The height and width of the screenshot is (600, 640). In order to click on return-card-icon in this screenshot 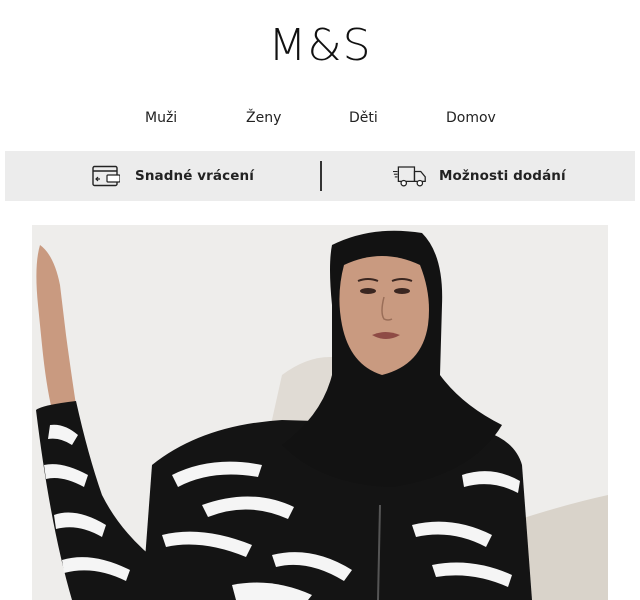, I will do `click(106, 176)`.